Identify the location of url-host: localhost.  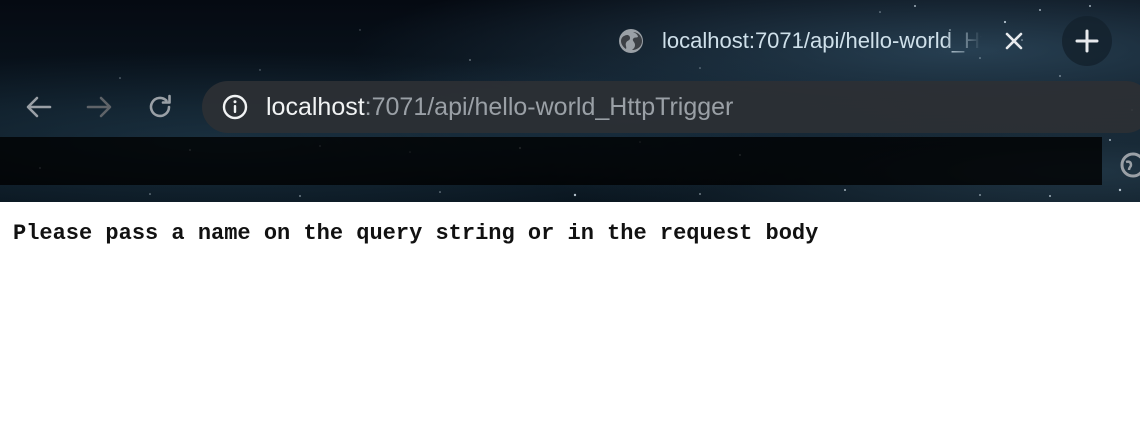
(315, 107).